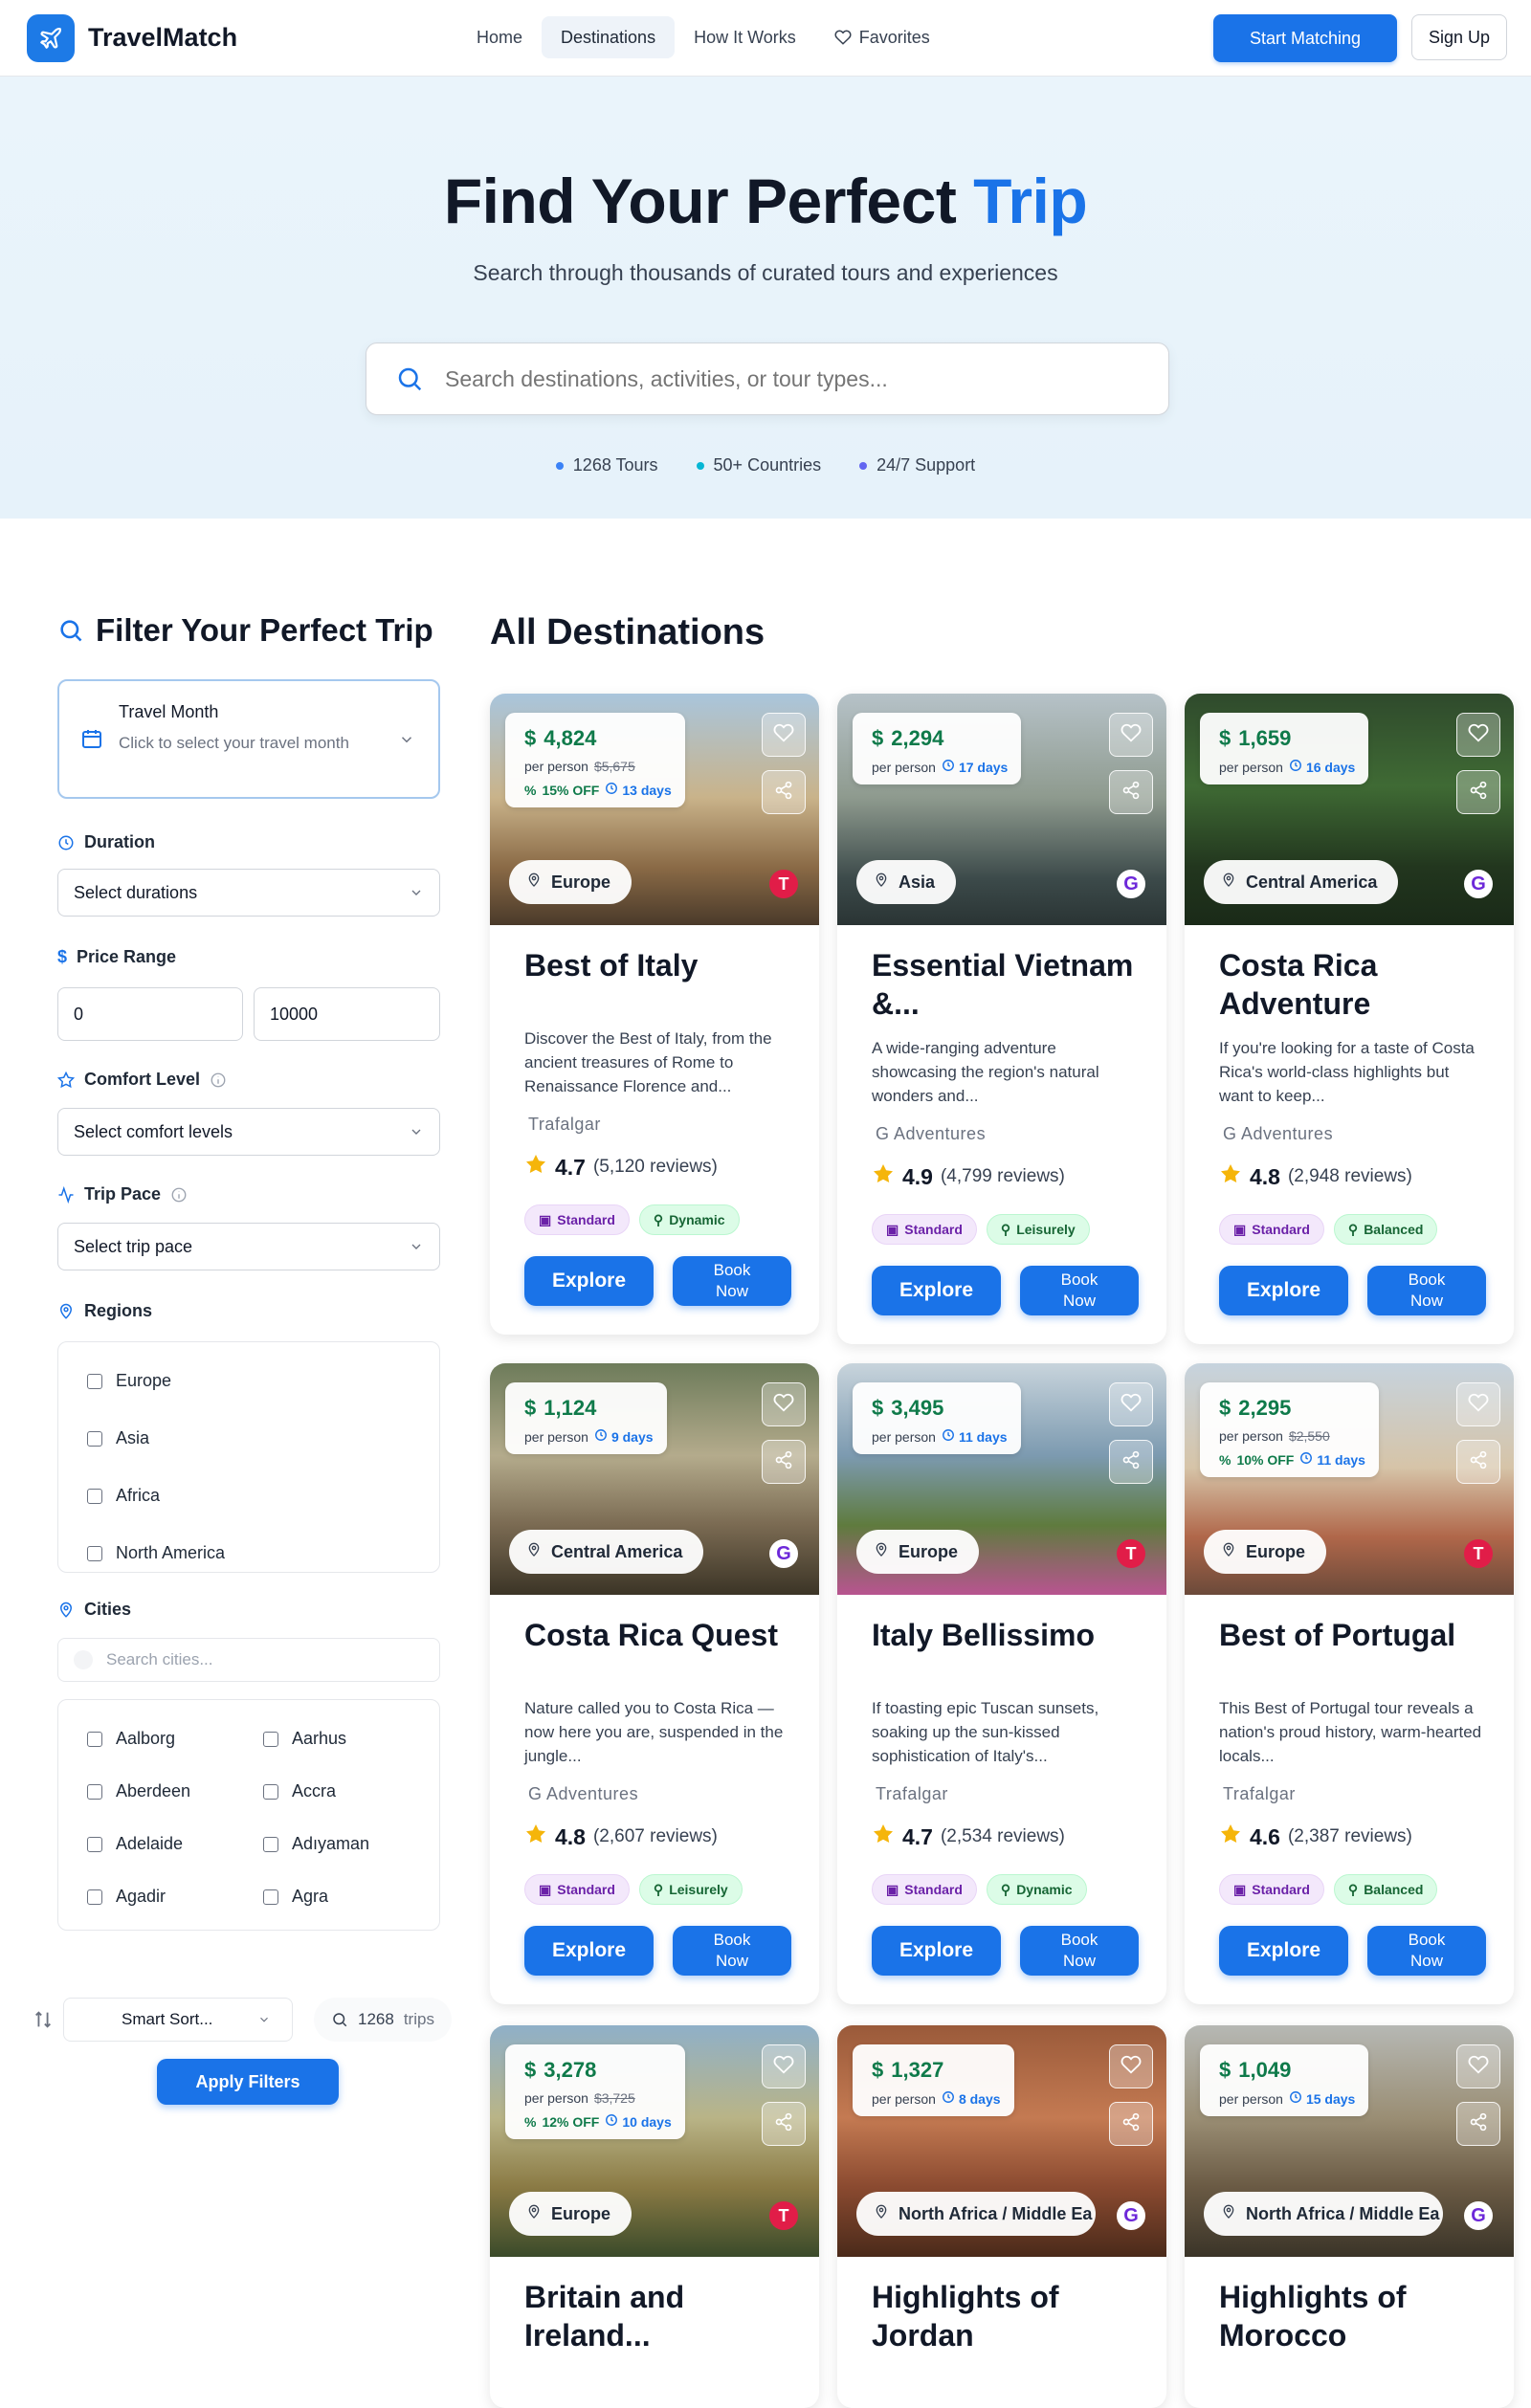 The width and height of the screenshot is (1531, 2408). Describe the element at coordinates (1459, 37) in the screenshot. I see `sign-up-button: Sign Up` at that location.